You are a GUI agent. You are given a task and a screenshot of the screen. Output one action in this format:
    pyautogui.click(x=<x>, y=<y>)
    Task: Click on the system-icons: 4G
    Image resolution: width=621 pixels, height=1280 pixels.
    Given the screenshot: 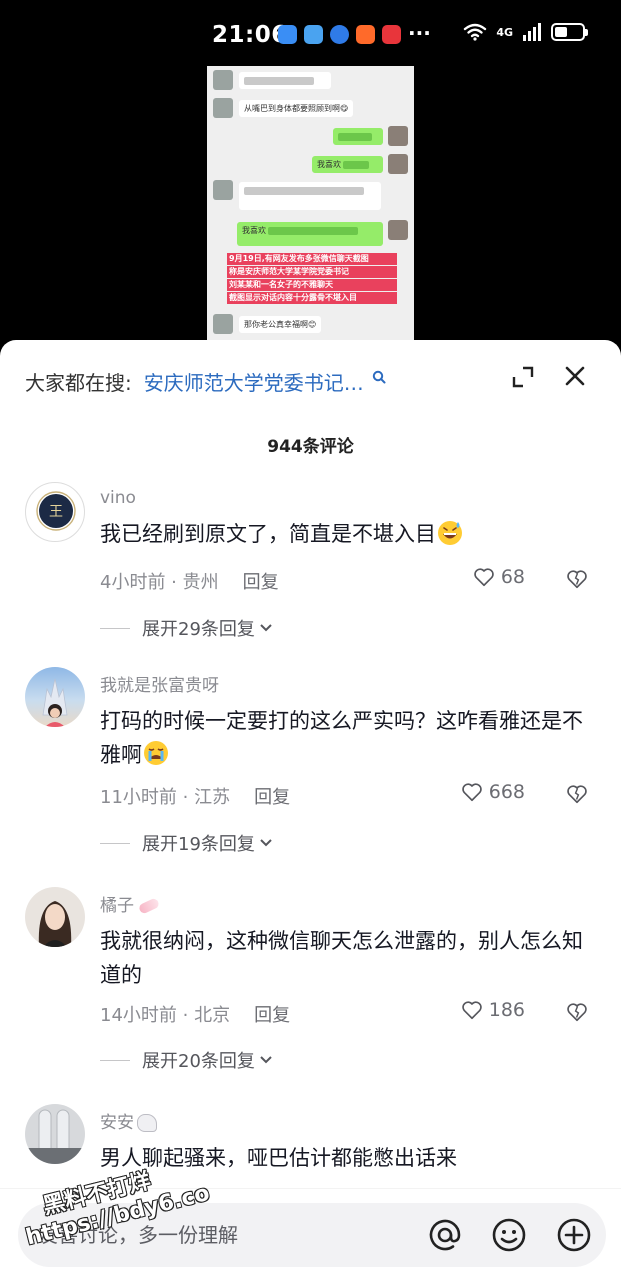 What is the action you would take?
    pyautogui.click(x=525, y=32)
    